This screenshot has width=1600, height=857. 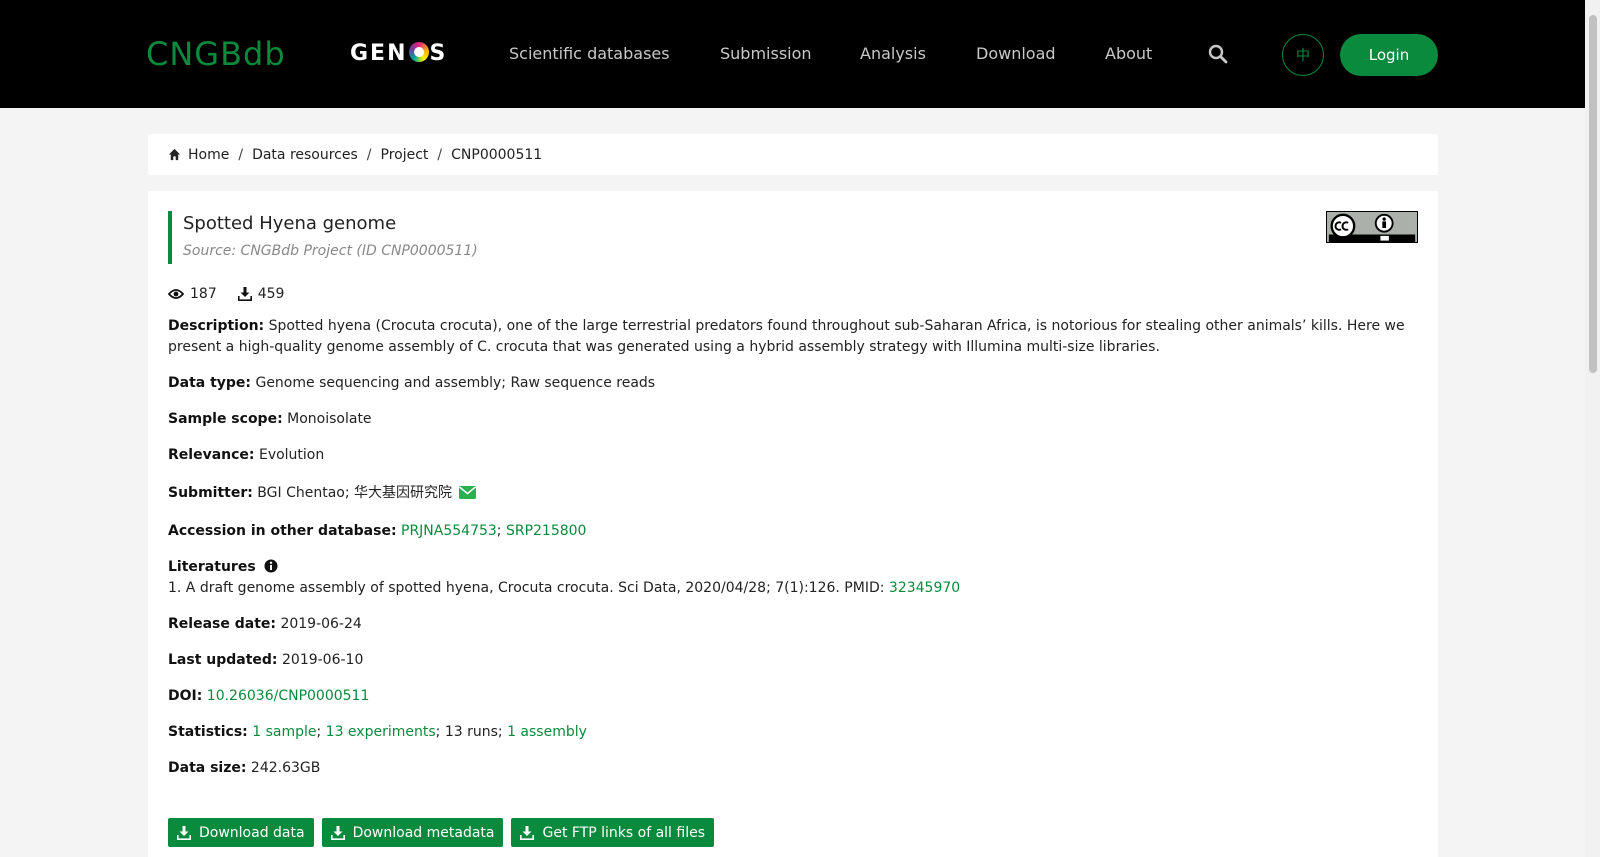 What do you see at coordinates (1303, 55) in the screenshot?
I see `language-toggle-button: 中` at bounding box center [1303, 55].